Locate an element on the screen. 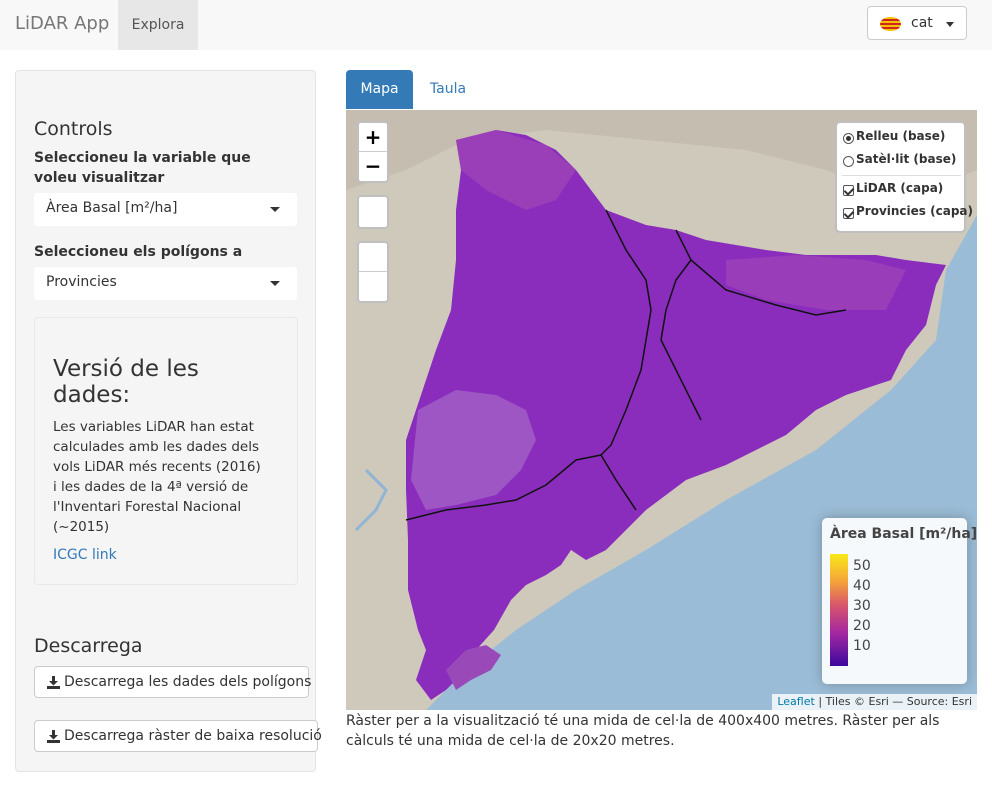  legend-tick: 20 is located at coordinates (859, 626).